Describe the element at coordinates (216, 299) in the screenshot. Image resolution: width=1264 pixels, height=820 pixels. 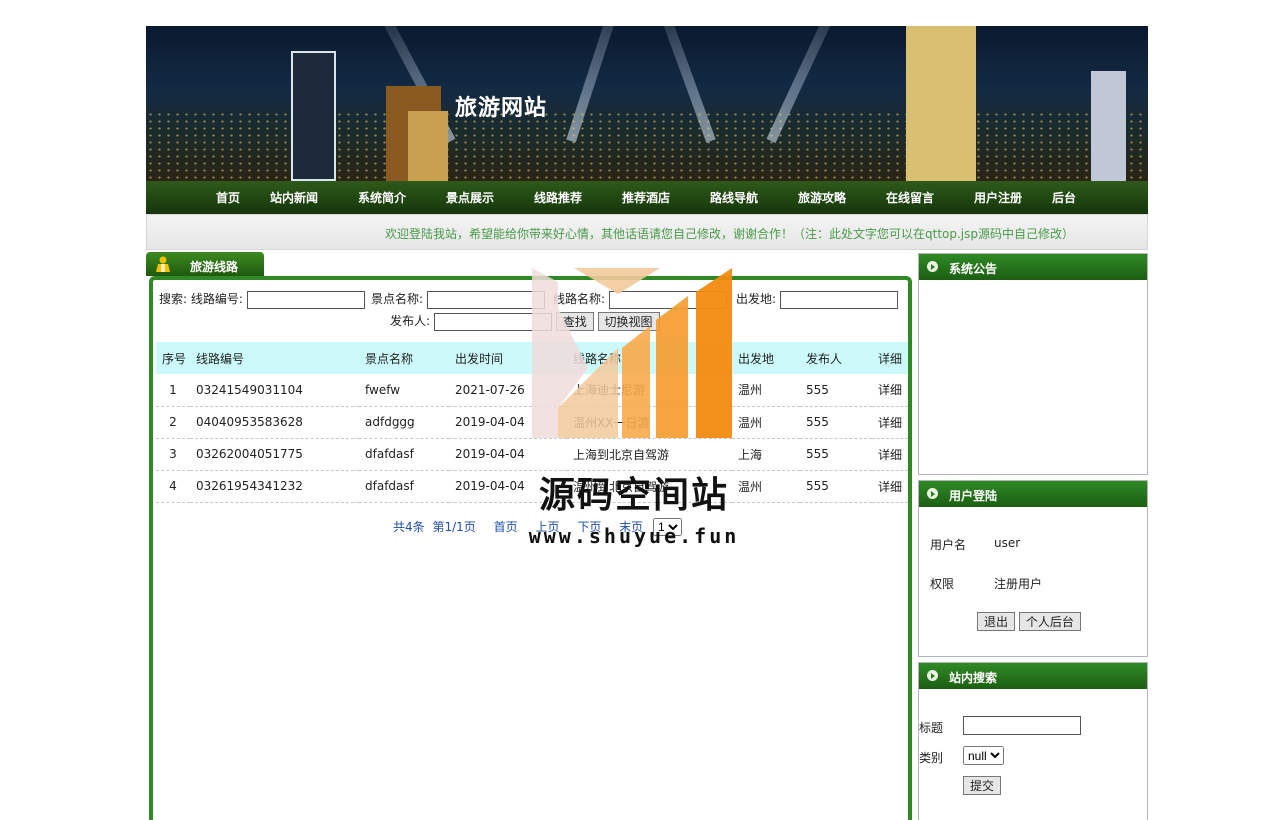
I see `route-code-label: 线路编号:` at that location.